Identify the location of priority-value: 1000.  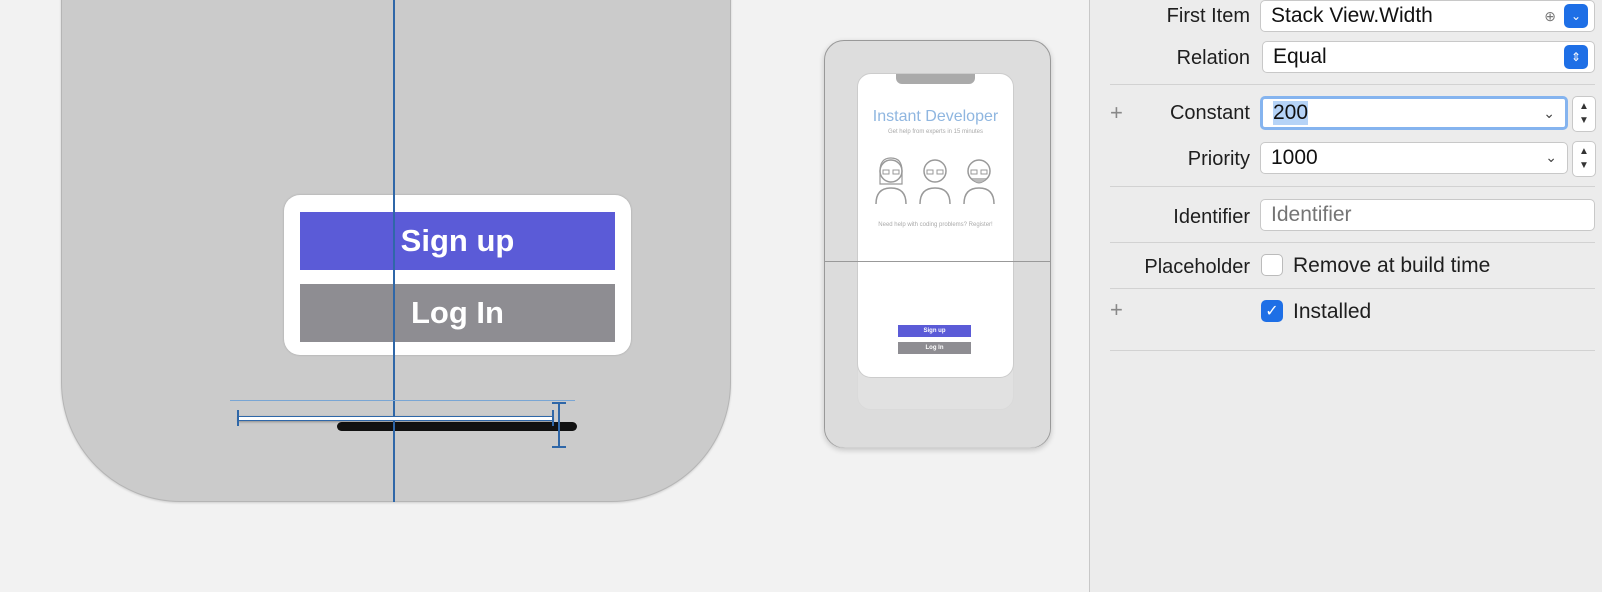
(1294, 158).